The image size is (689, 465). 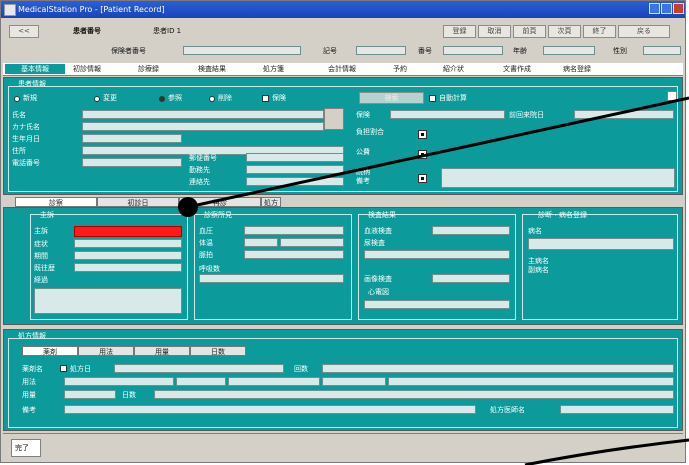 What do you see at coordinates (295, 181) in the screenshot?
I see `contact-field` at bounding box center [295, 181].